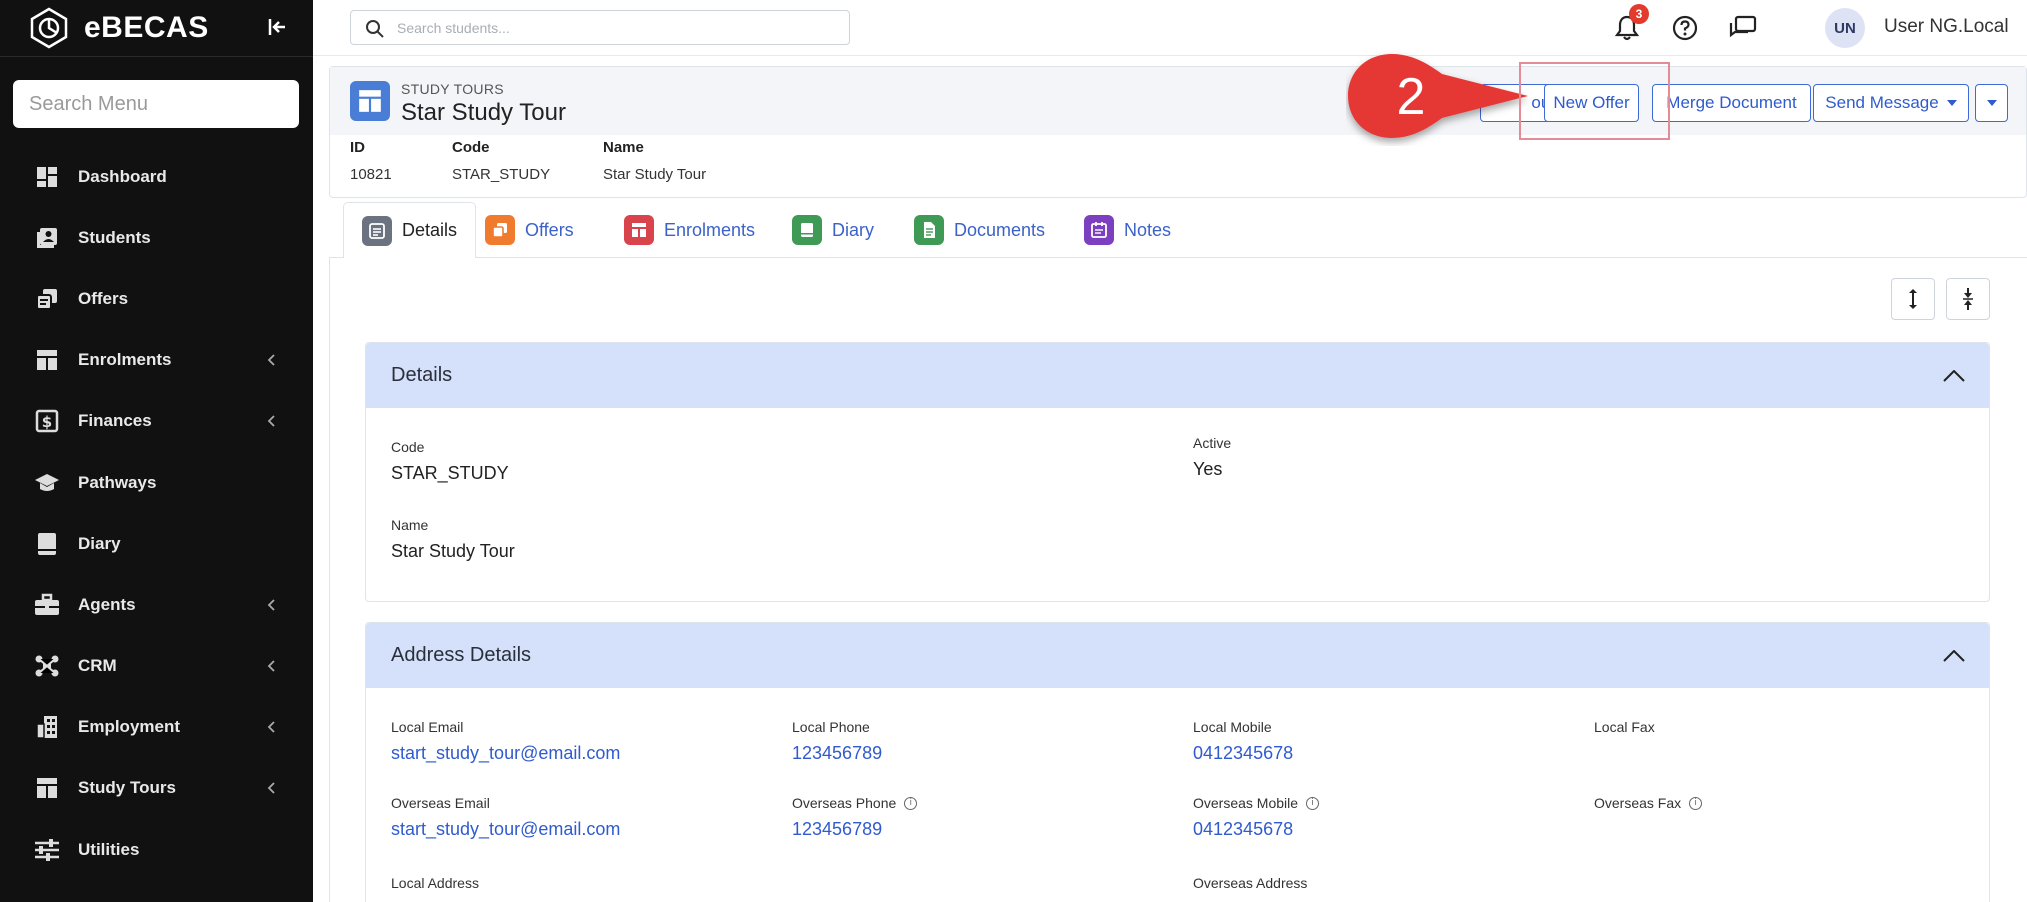 This screenshot has height=902, width=2027. What do you see at coordinates (156, 666) in the screenshot?
I see `sidebar-item-crm: CRM` at bounding box center [156, 666].